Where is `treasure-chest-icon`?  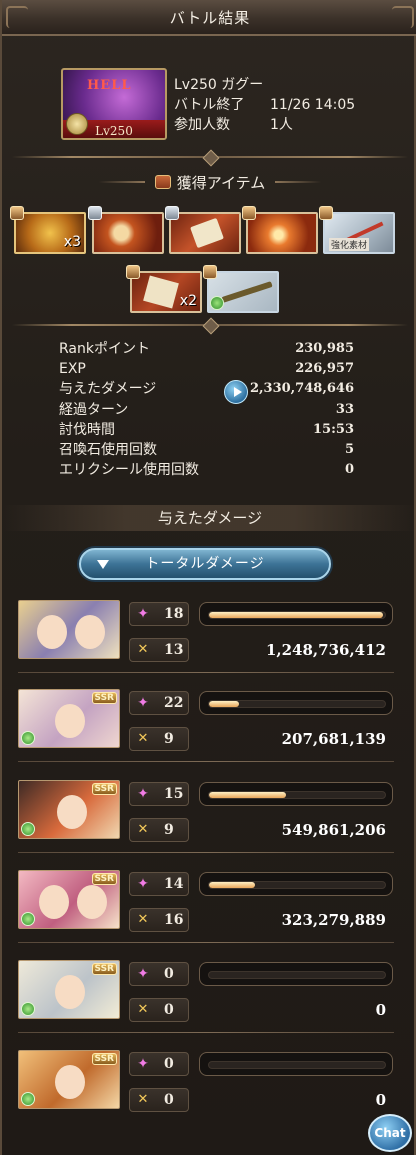
treasure-chest-icon is located at coordinates (17, 213).